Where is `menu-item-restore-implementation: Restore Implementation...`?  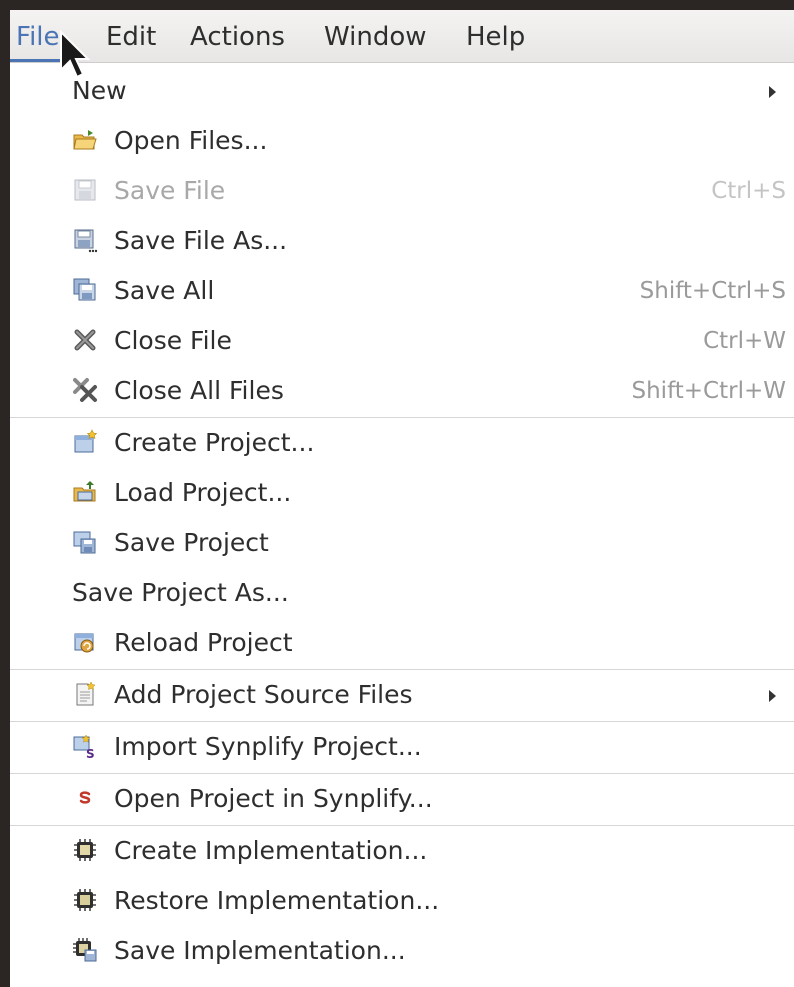 menu-item-restore-implementation: Restore Implementation... is located at coordinates (402, 901).